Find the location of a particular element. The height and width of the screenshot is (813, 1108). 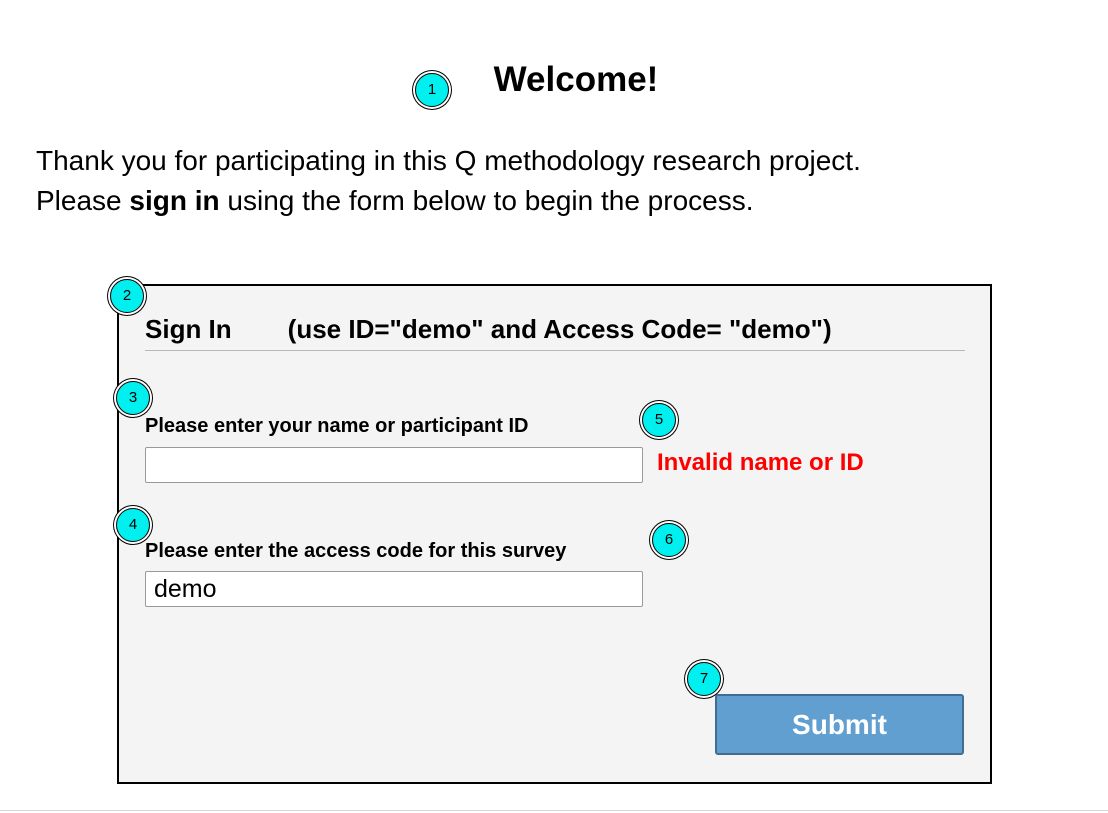

access-code-input is located at coordinates (394, 589).